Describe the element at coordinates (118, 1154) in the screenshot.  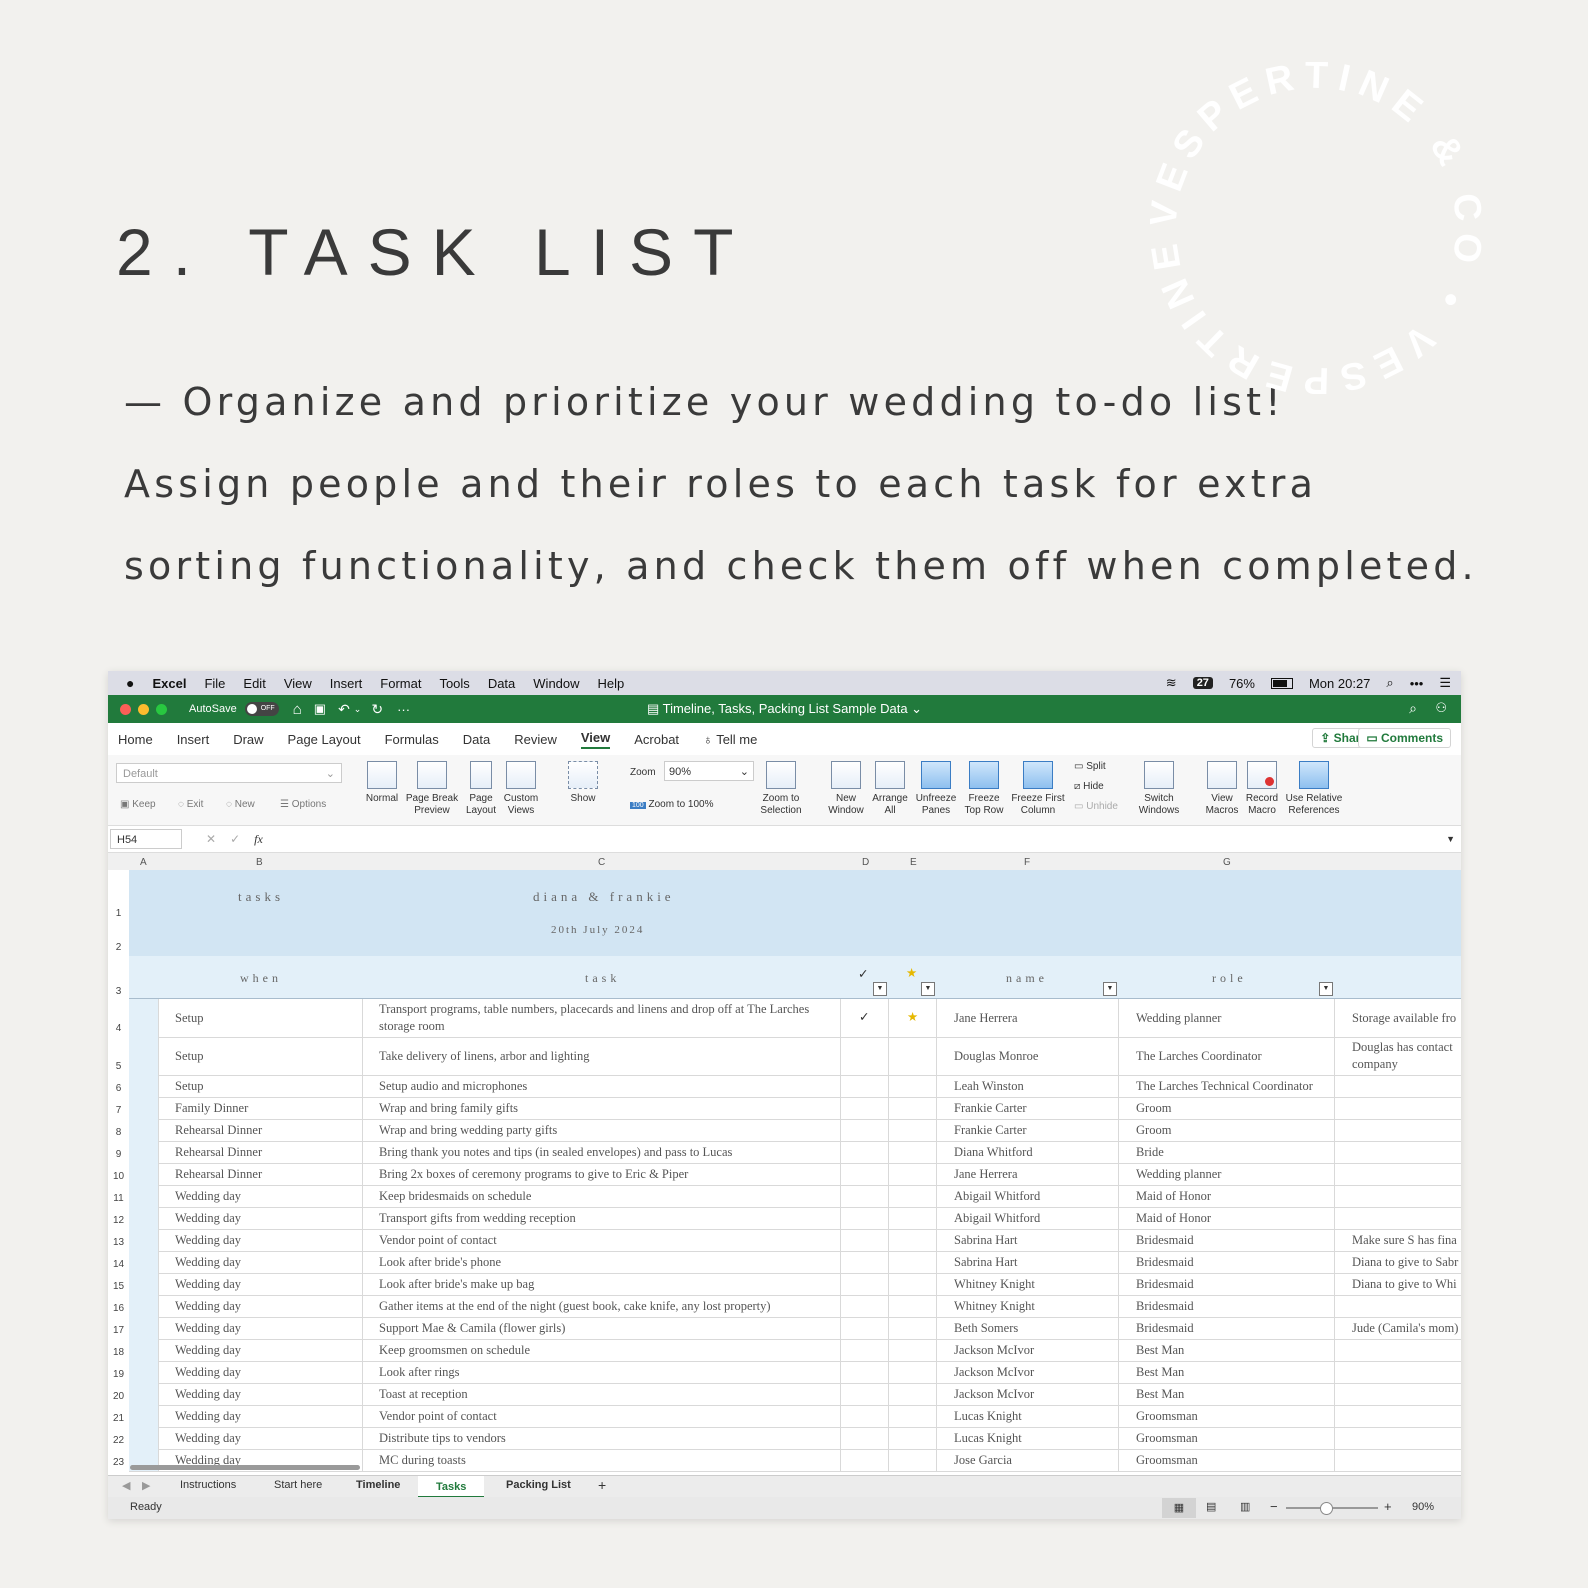
I see `row-number: 9` at that location.